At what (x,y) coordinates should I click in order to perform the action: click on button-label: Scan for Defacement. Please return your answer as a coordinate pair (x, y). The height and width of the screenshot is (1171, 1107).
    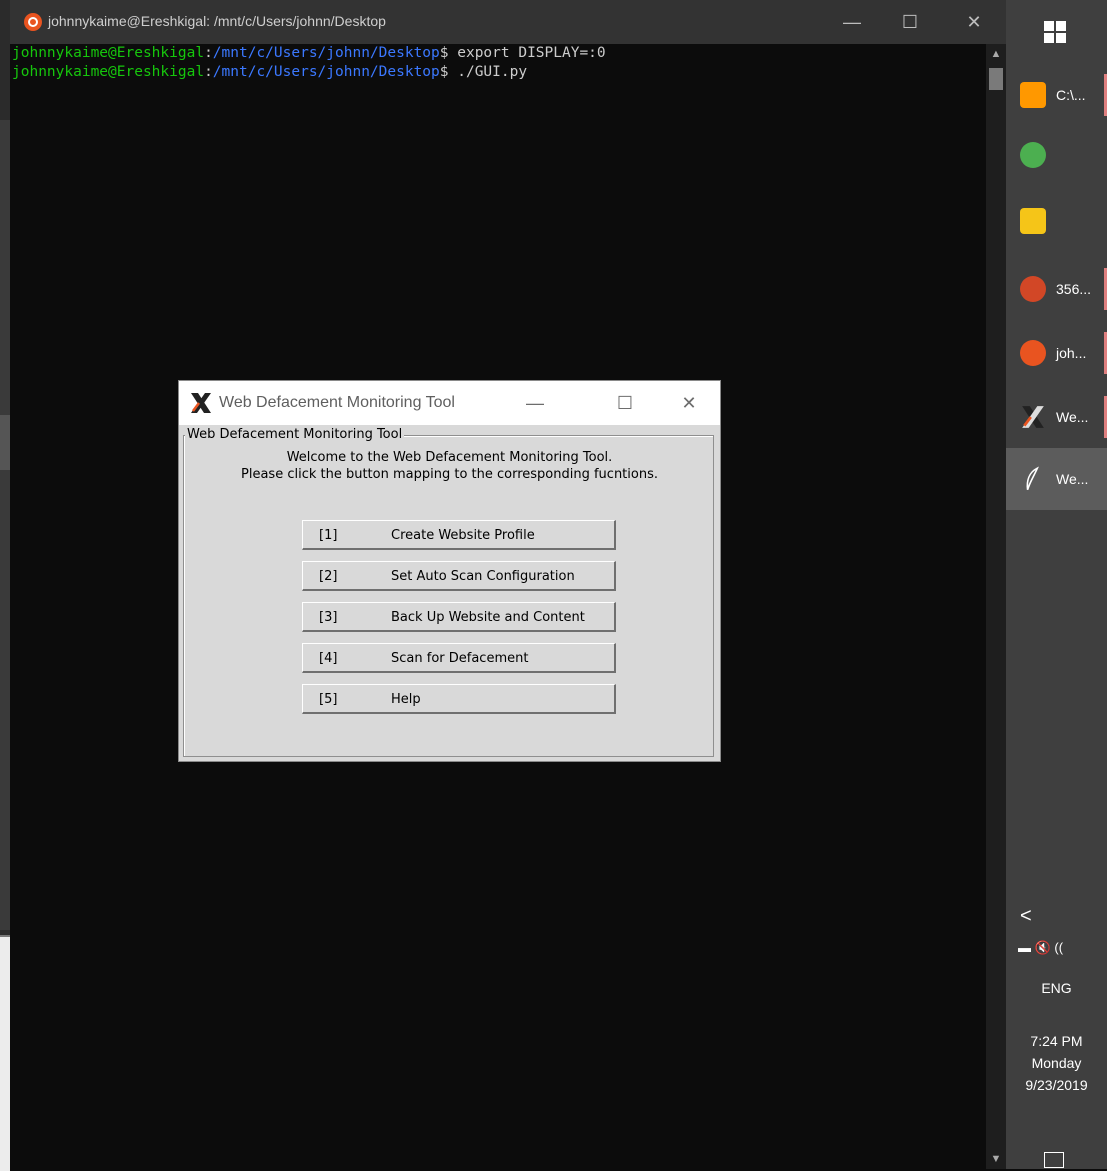
    Looking at the image, I should click on (460, 658).